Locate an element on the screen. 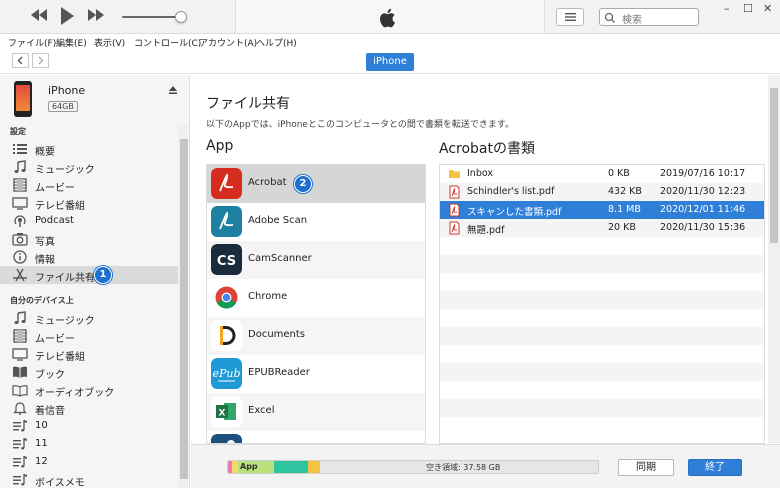 This screenshot has height=488, width=780. capacity-free-label: 空き領域: 37.58 GB is located at coordinates (463, 467).